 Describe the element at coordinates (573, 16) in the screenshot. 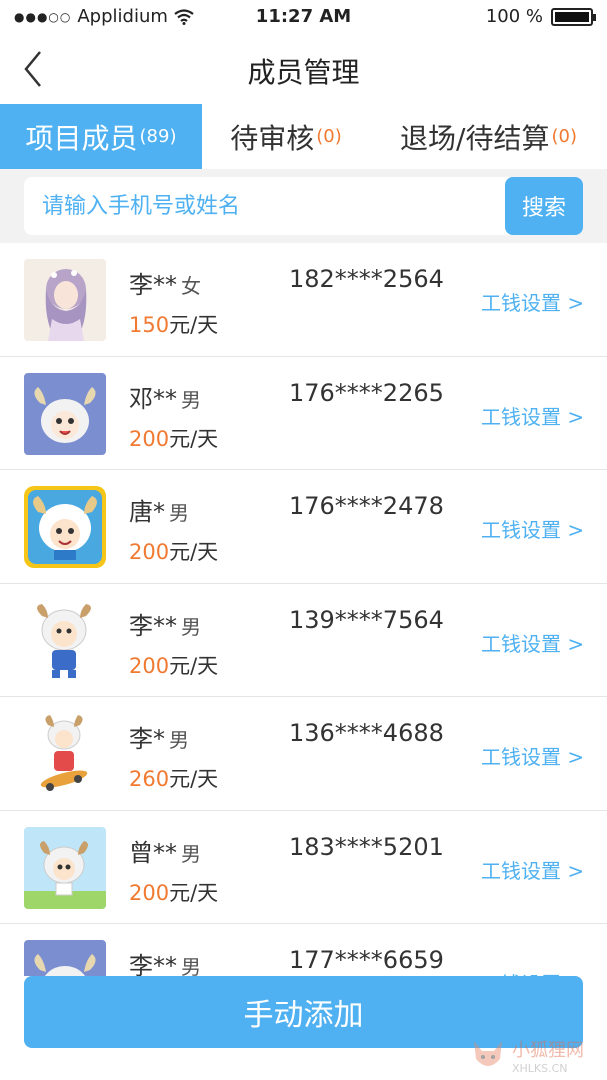

I see `battery-icon` at that location.